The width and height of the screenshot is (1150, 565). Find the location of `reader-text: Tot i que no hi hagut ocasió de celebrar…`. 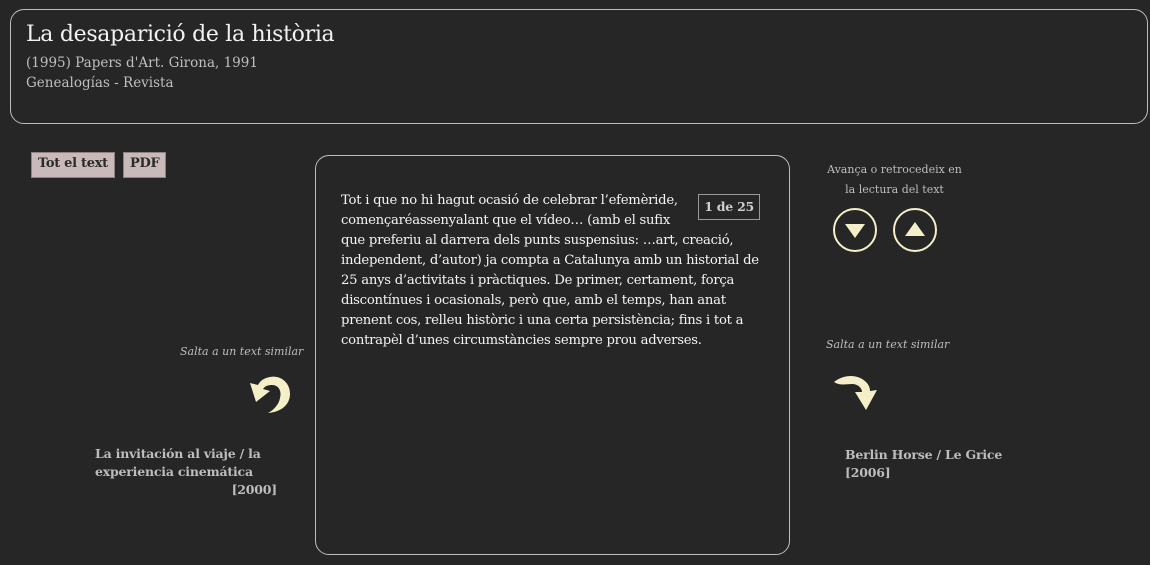

reader-text: Tot i que no hi hagut ocasió de celebrar… is located at coordinates (550, 270).